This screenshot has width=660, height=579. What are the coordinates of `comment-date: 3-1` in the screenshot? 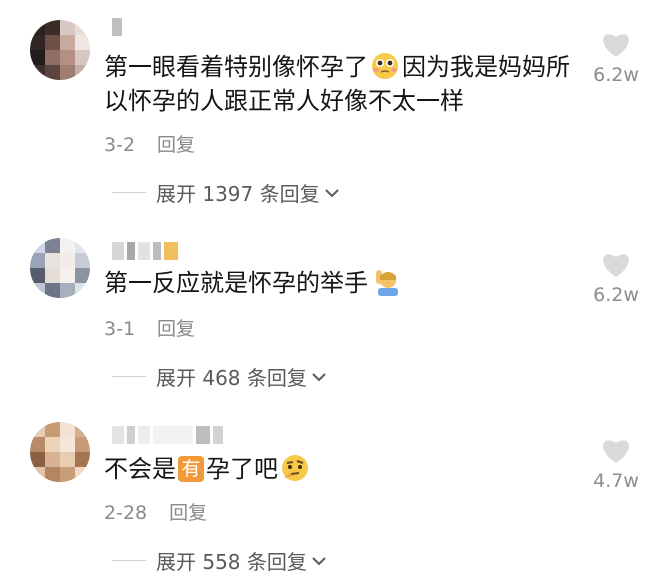 It's located at (120, 329).